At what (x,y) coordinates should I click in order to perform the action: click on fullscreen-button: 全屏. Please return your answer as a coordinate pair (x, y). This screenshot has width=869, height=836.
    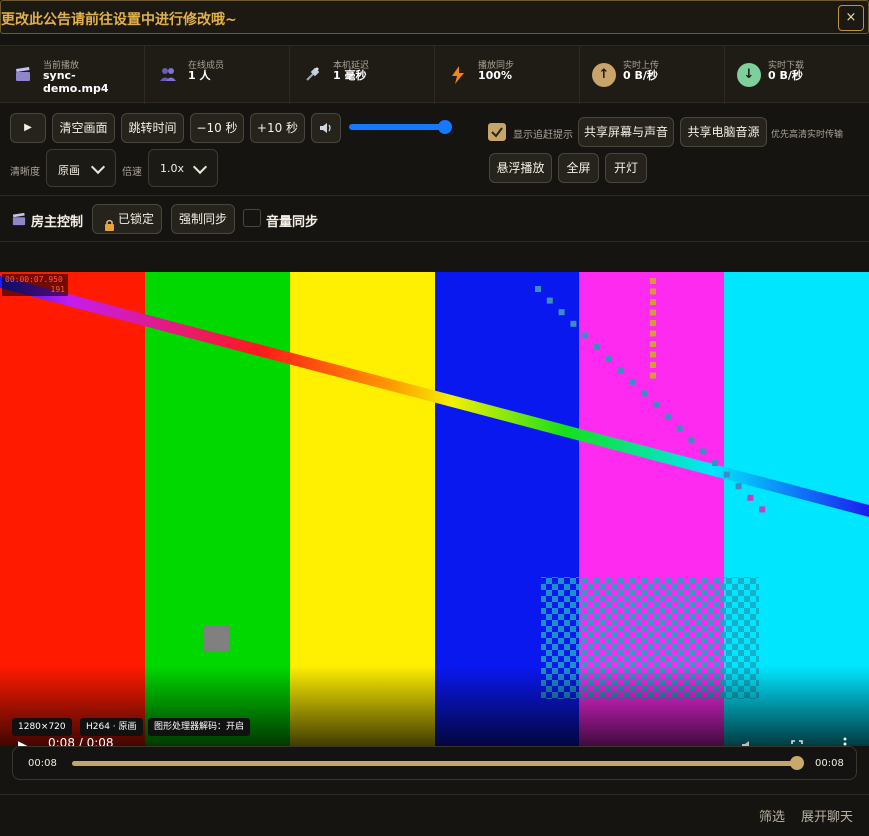
    Looking at the image, I should click on (578, 168).